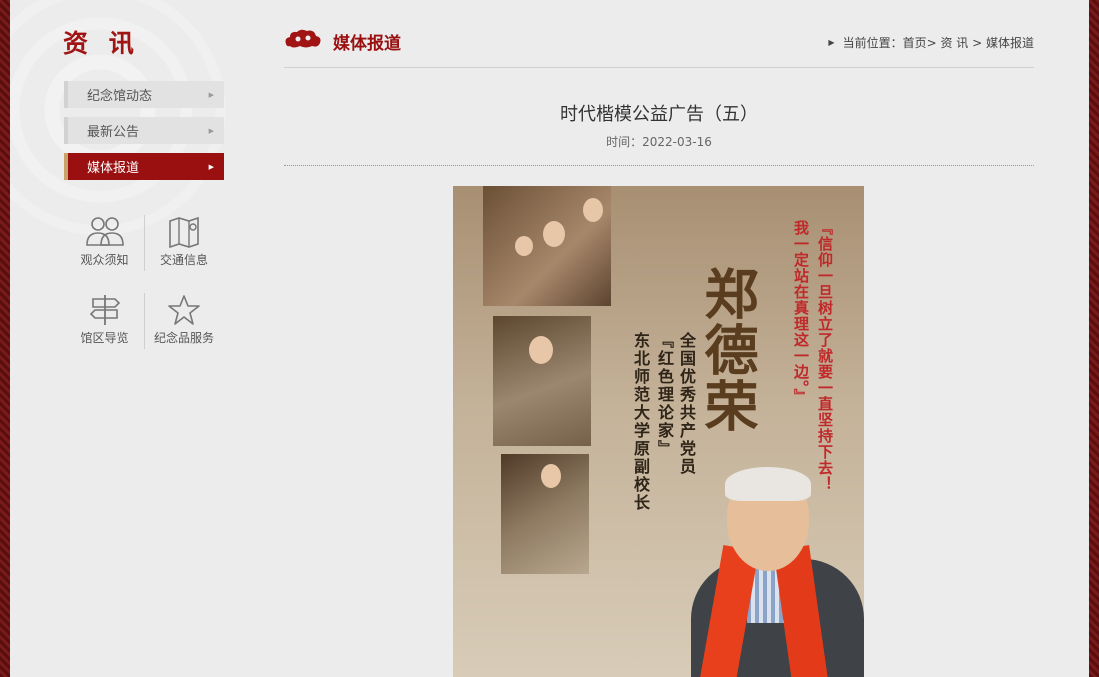  Describe the element at coordinates (915, 42) in the screenshot. I see `breadcrumb-home-link: 首页` at that location.